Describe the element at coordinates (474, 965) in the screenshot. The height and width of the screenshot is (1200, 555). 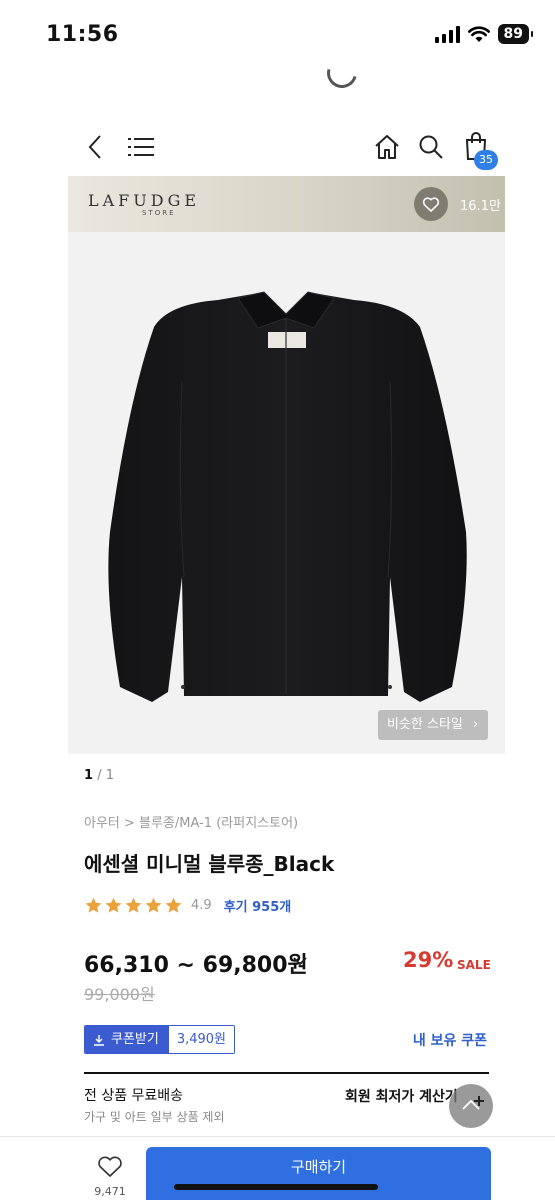
I see `sale-label: SALE` at that location.